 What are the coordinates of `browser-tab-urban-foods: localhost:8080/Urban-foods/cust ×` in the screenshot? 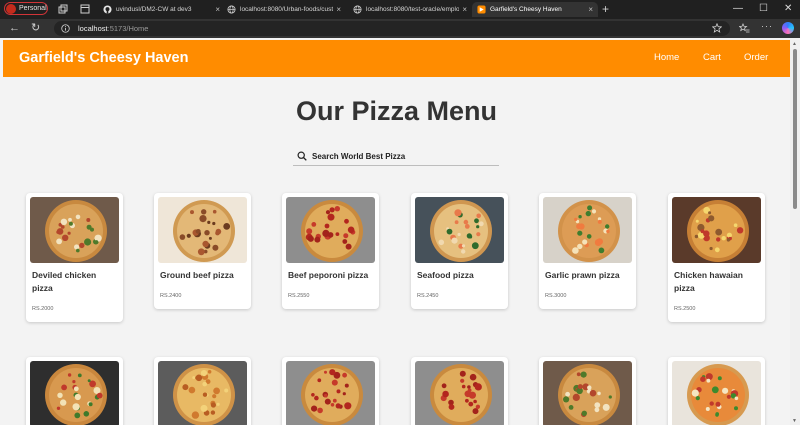 It's located at (284, 9).